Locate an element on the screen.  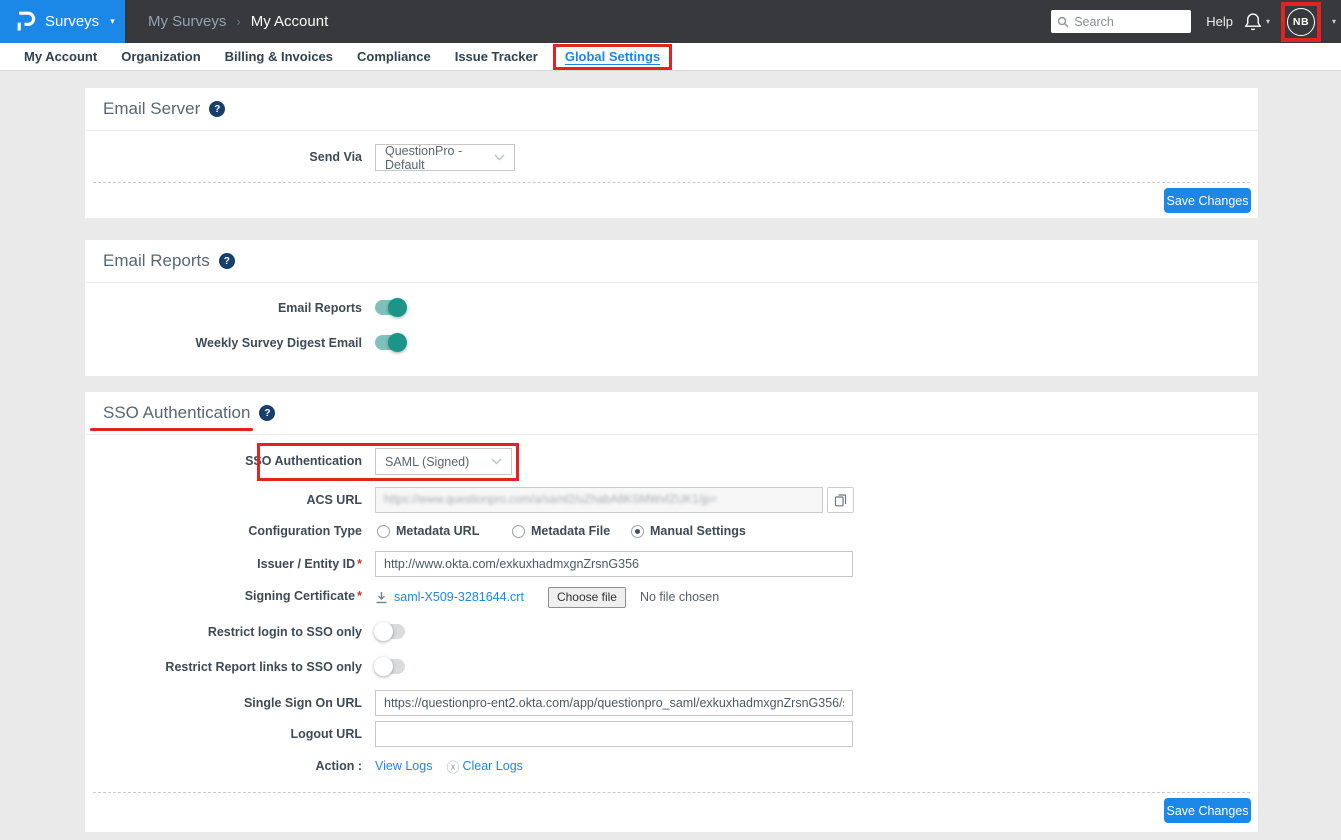
annotation-red-underline is located at coordinates (171, 429).